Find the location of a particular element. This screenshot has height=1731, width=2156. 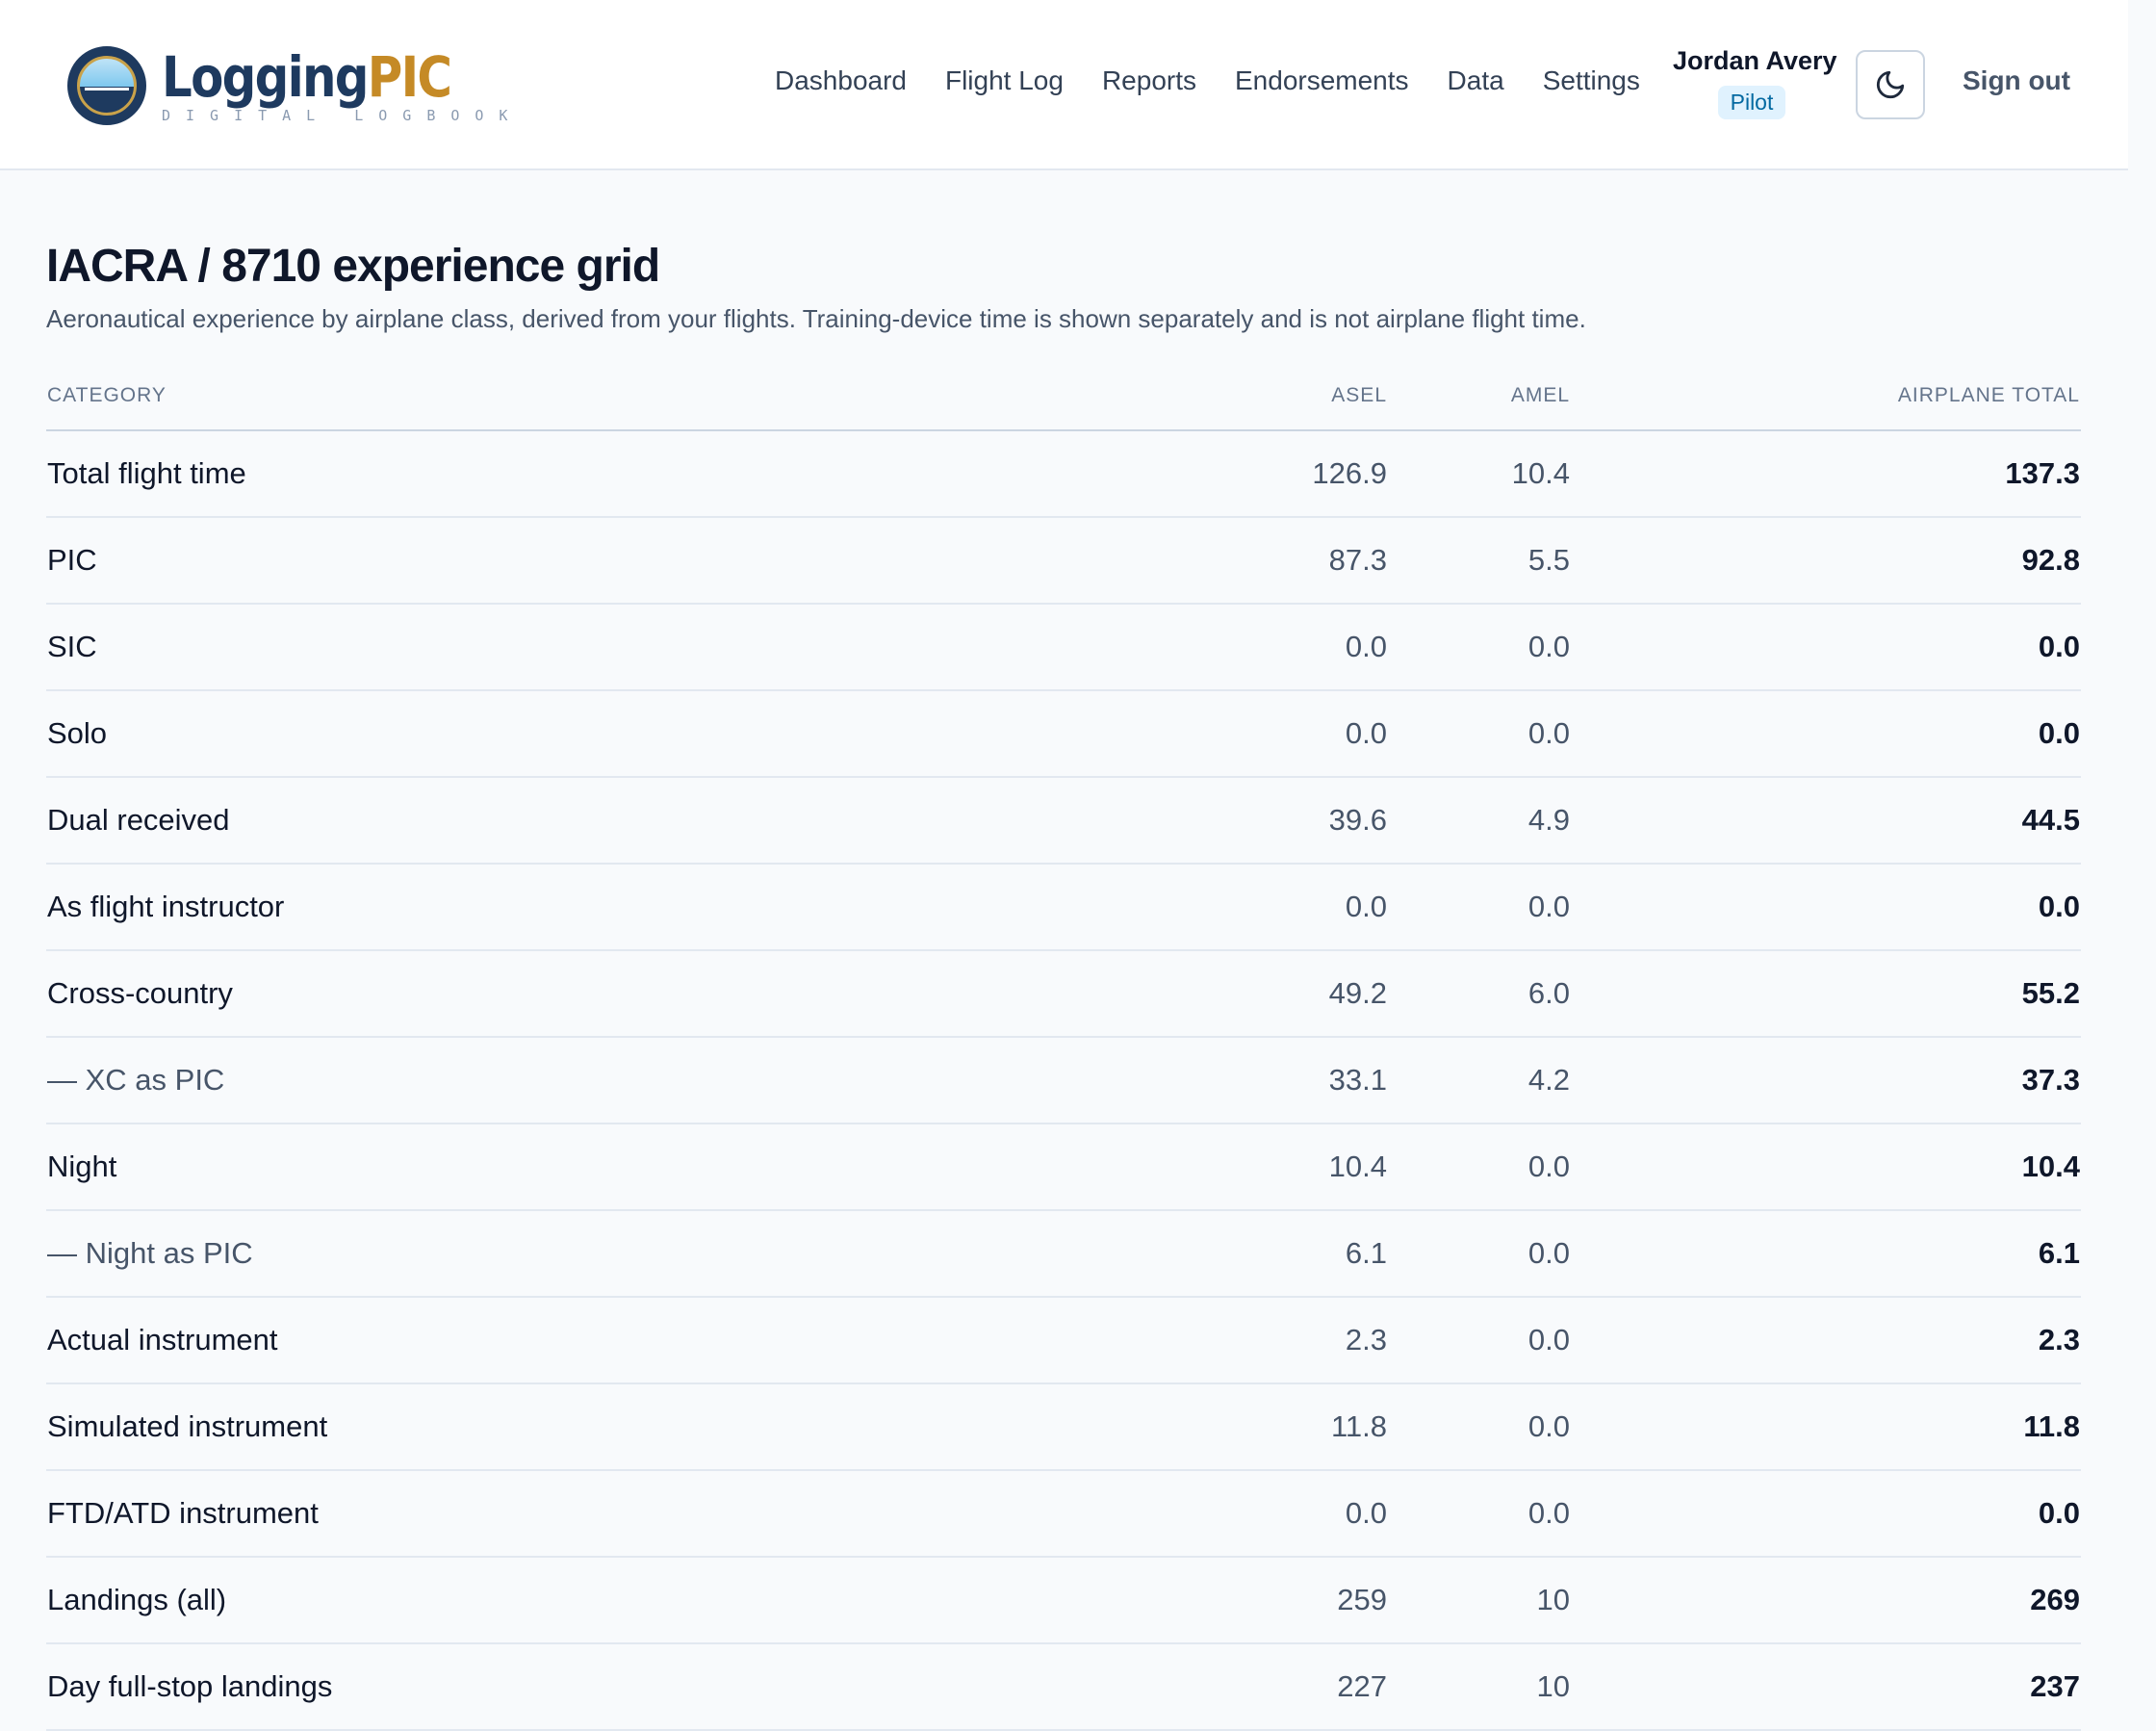

table-header-row: CATEGORY ASEL AMEL AIRPLANE TOTAL is located at coordinates (1063, 403).